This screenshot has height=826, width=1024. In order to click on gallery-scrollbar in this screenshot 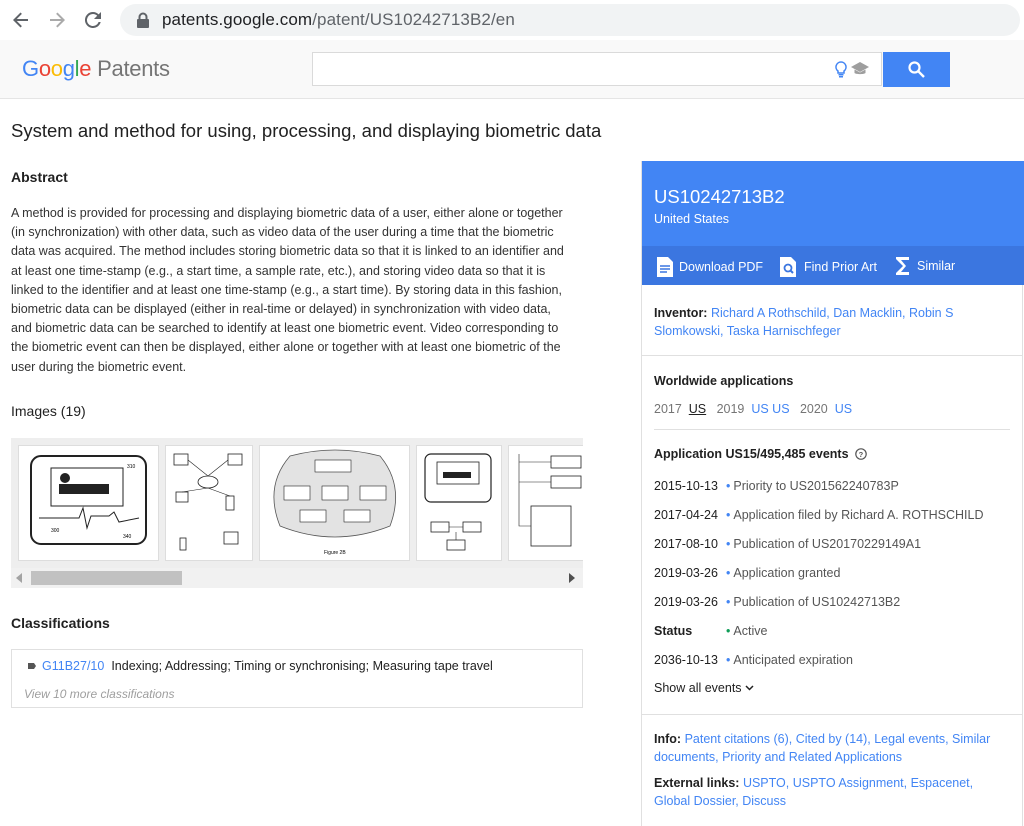, I will do `click(297, 578)`.